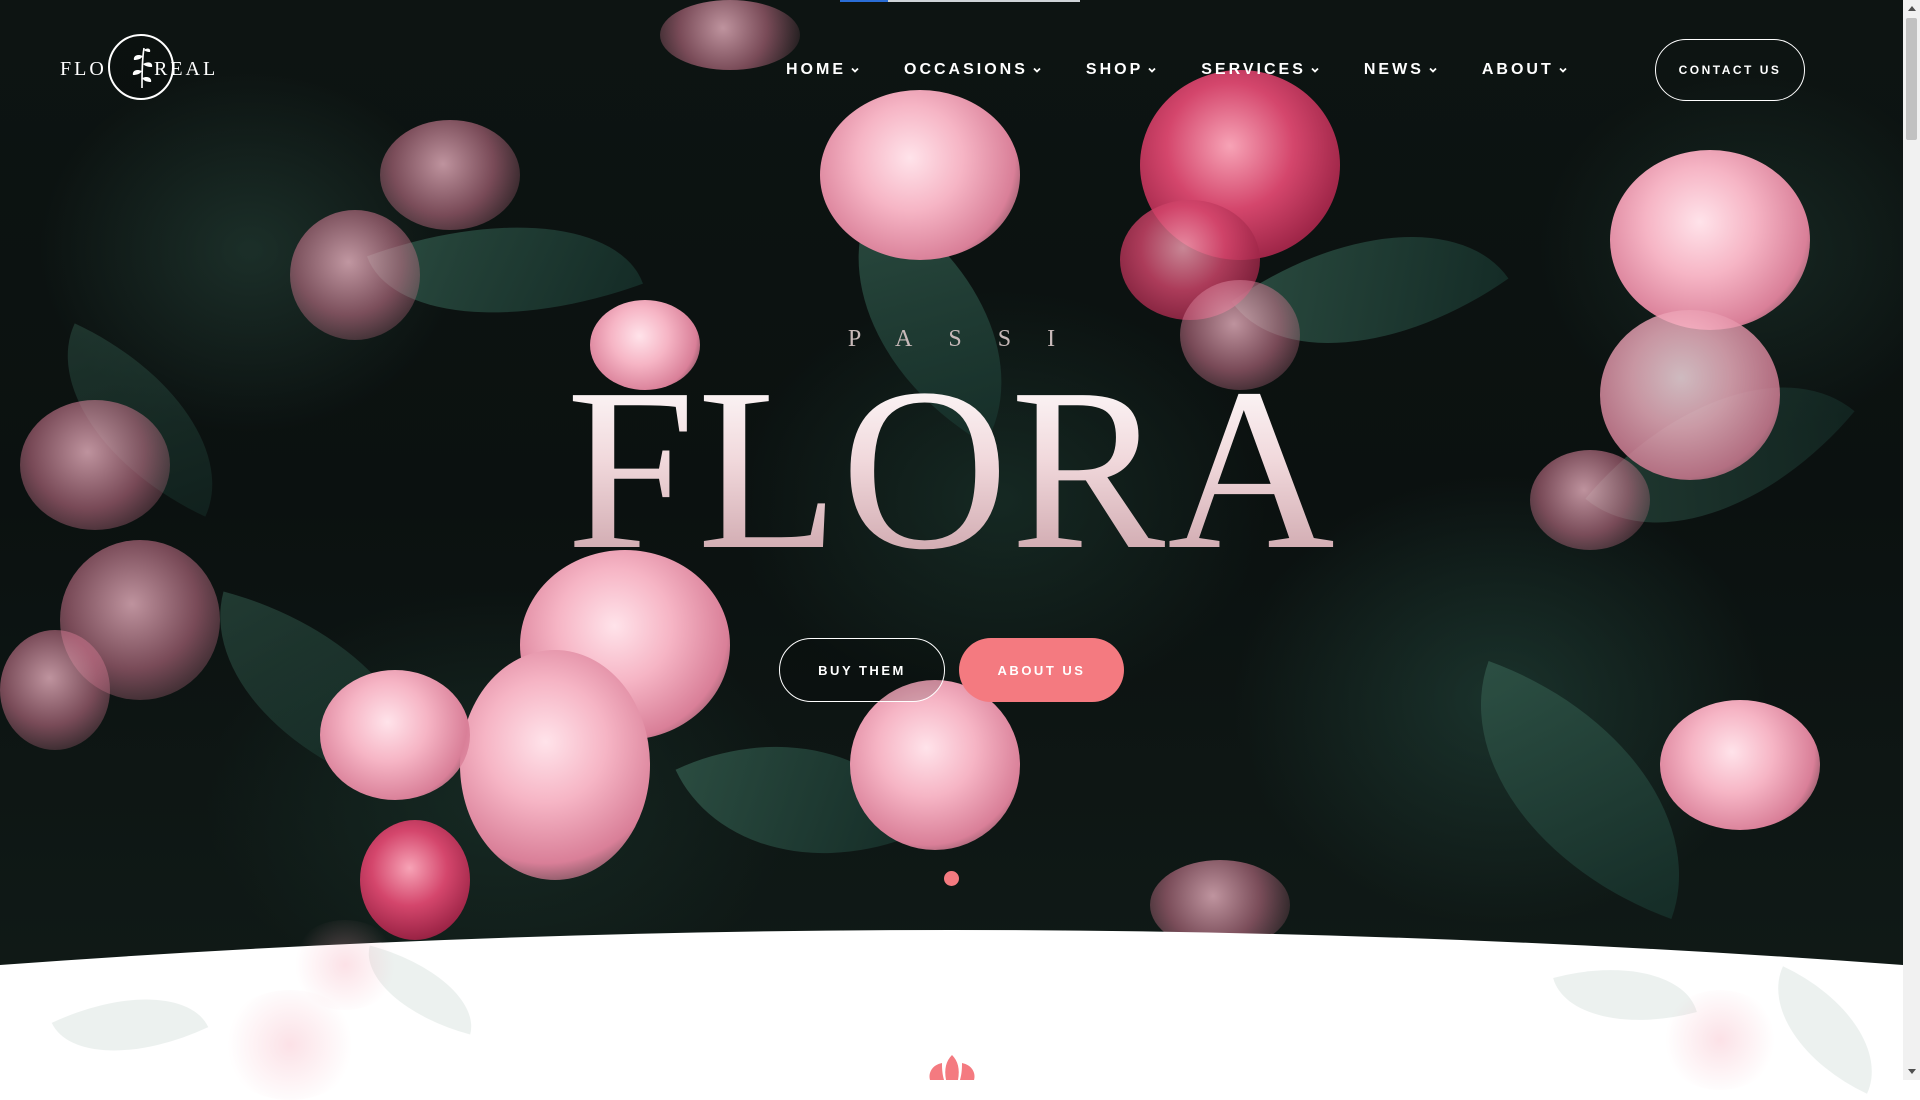 The height and width of the screenshot is (1100, 1920). Describe the element at coordinates (1911, 540) in the screenshot. I see `page-scrollbar` at that location.